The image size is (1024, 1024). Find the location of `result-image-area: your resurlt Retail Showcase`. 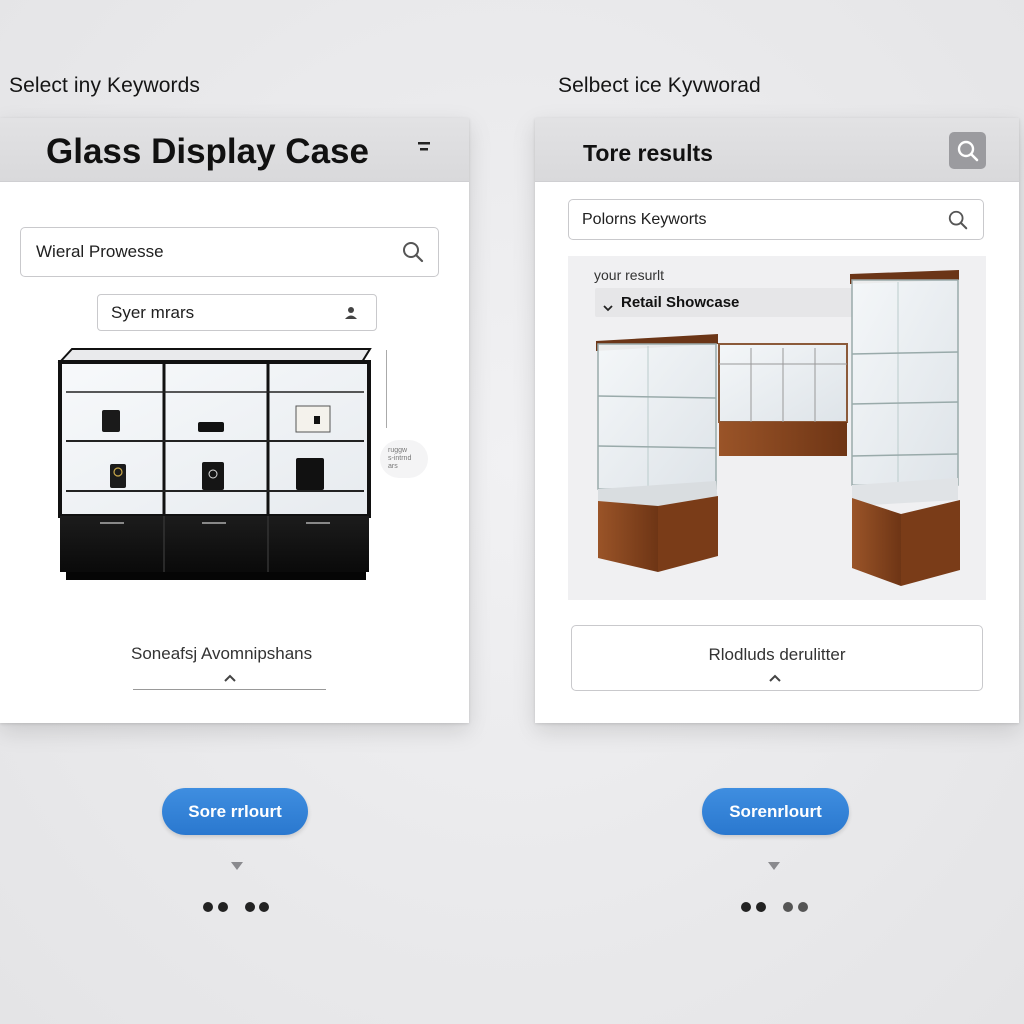

result-image-area: your resurlt Retail Showcase is located at coordinates (777, 428).